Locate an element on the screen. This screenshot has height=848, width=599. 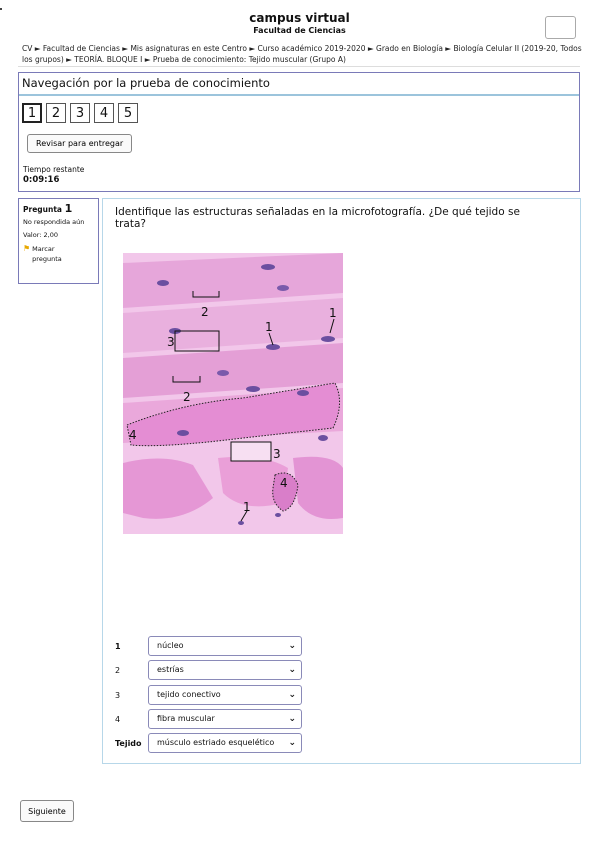
flag-question-text: Marcar pregunta is located at coordinates (47, 254).